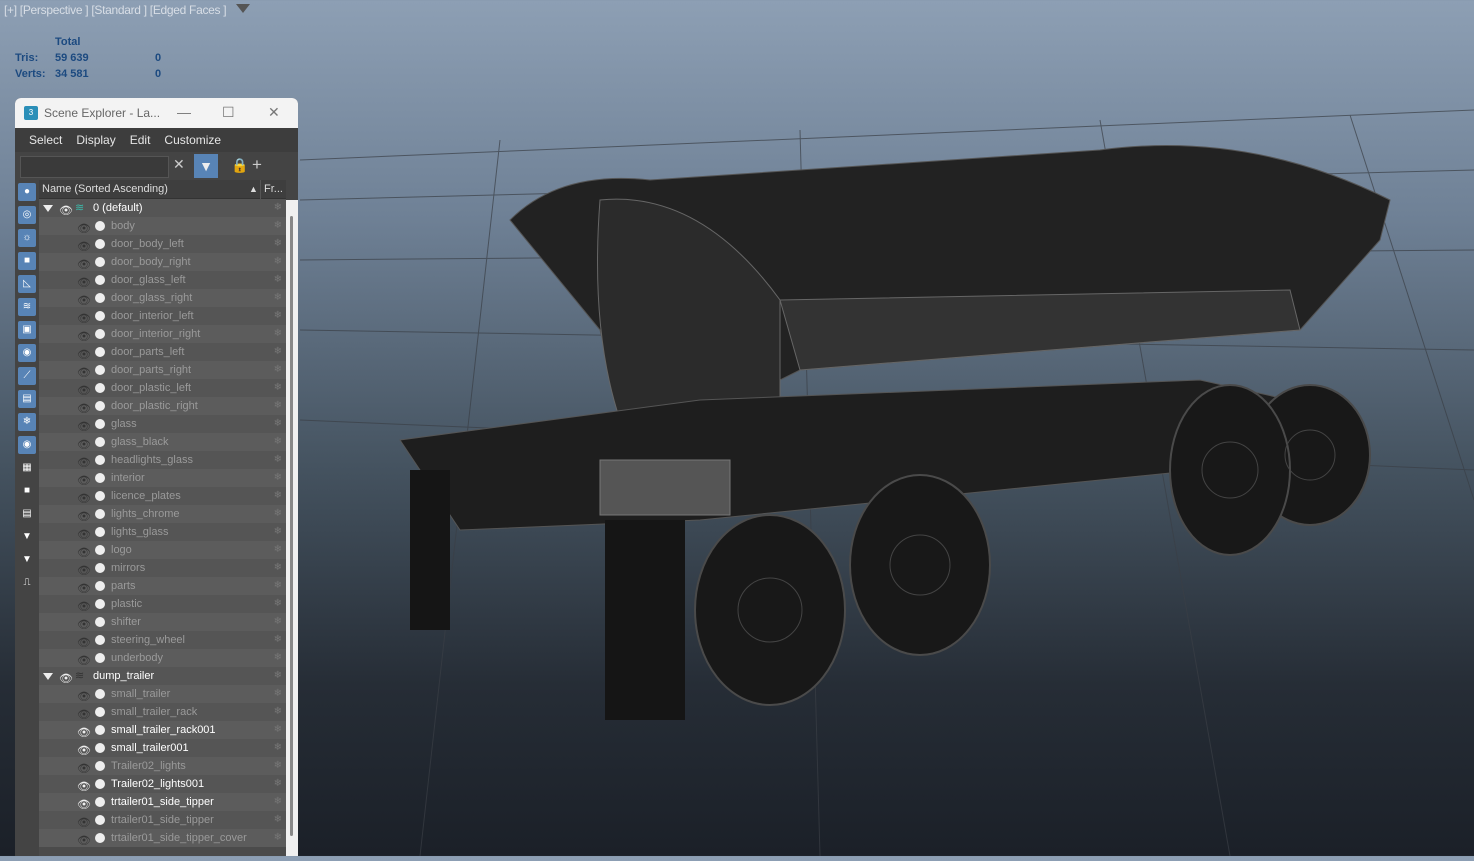 The image size is (1474, 861). What do you see at coordinates (162, 658) in the screenshot?
I see `object-row: 👁 underbody ❄` at bounding box center [162, 658].